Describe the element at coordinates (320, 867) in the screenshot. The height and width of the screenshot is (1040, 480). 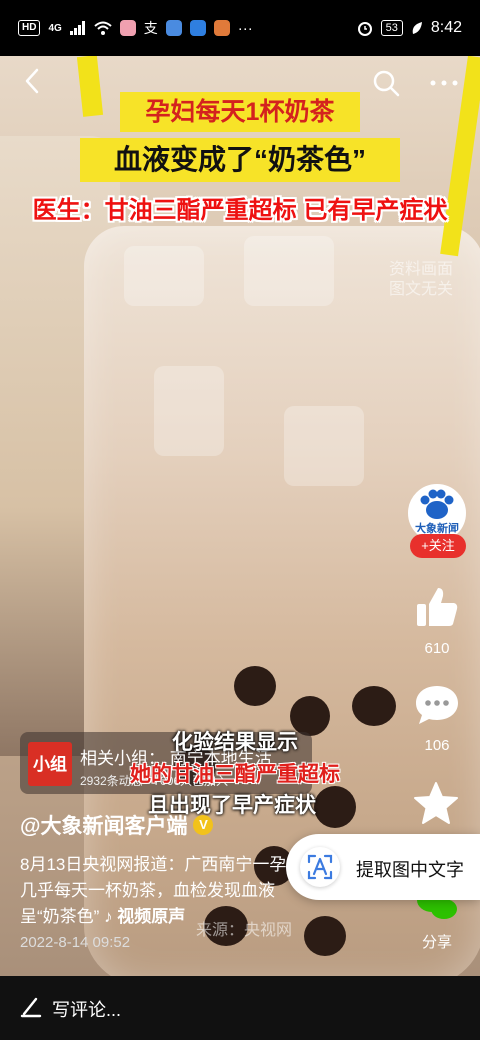
I see `text-scan-icon` at that location.